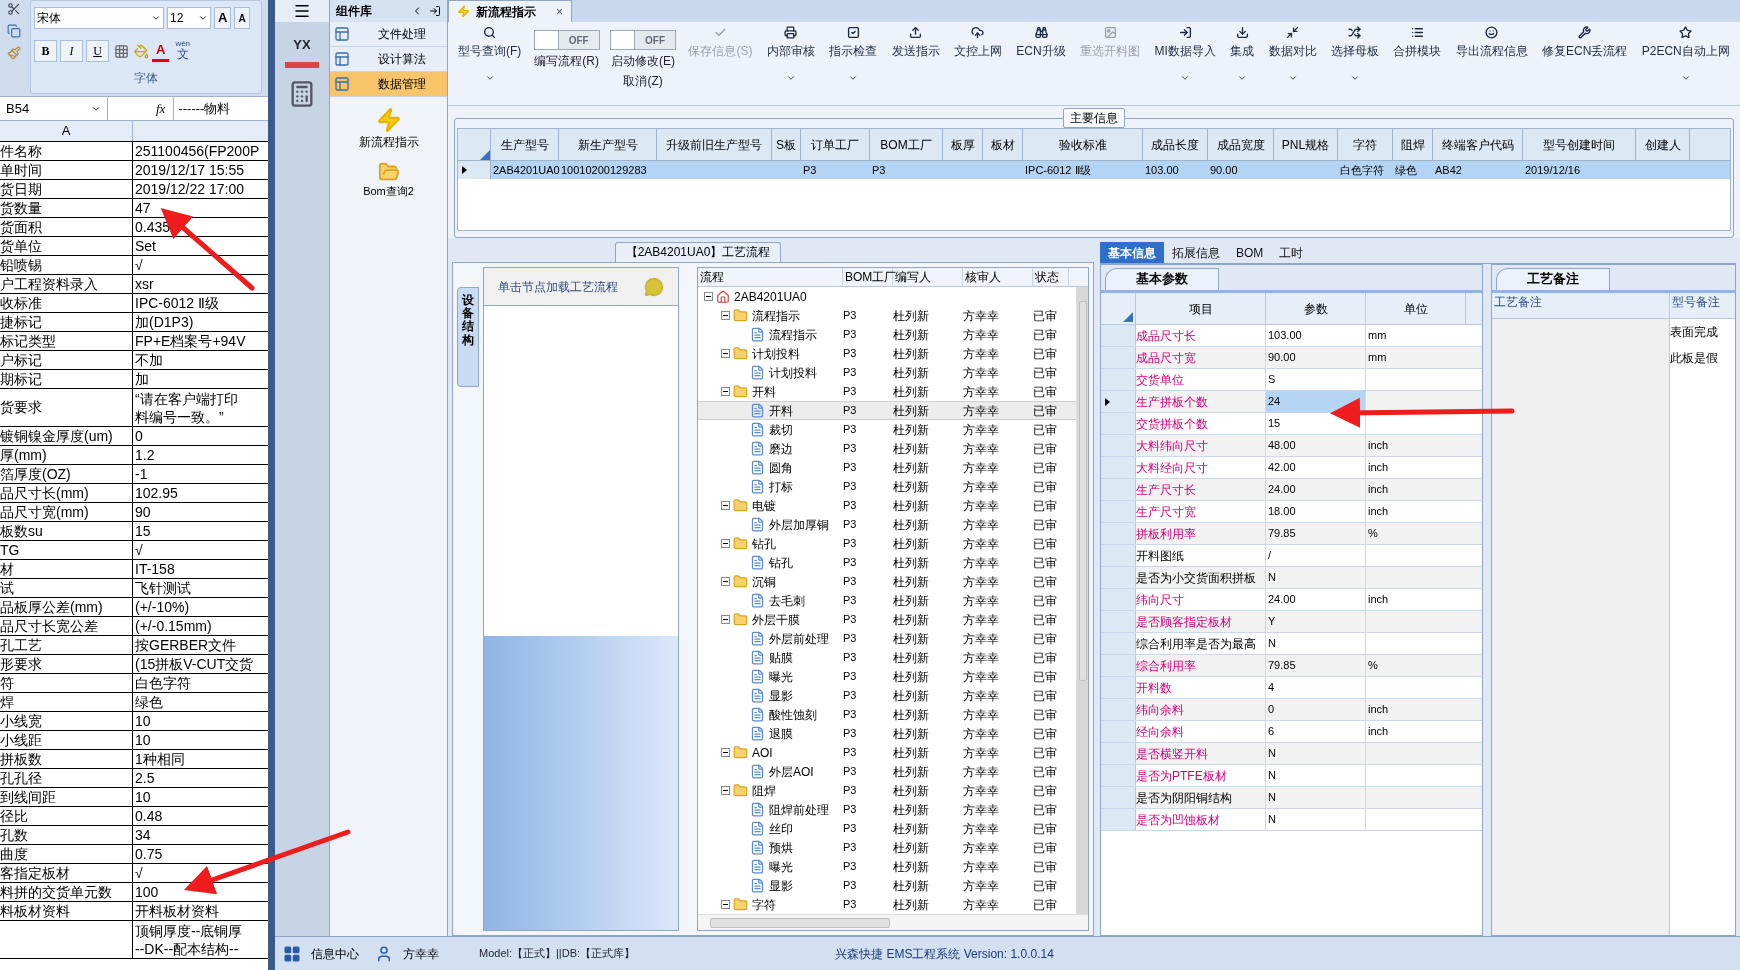  Describe the element at coordinates (1553, 279) in the screenshot. I see `section-tab: 工艺备注` at that location.